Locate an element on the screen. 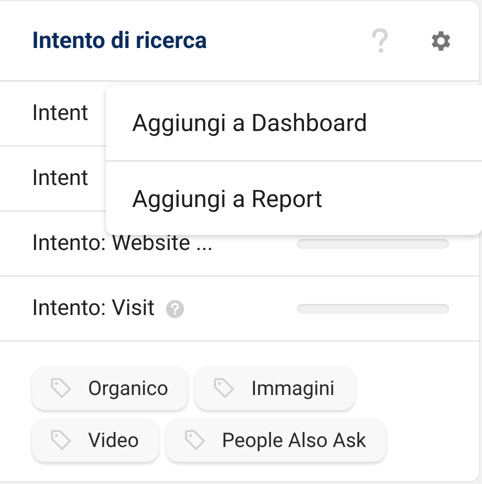  menu-item: Aggiungi a Report is located at coordinates (294, 197).